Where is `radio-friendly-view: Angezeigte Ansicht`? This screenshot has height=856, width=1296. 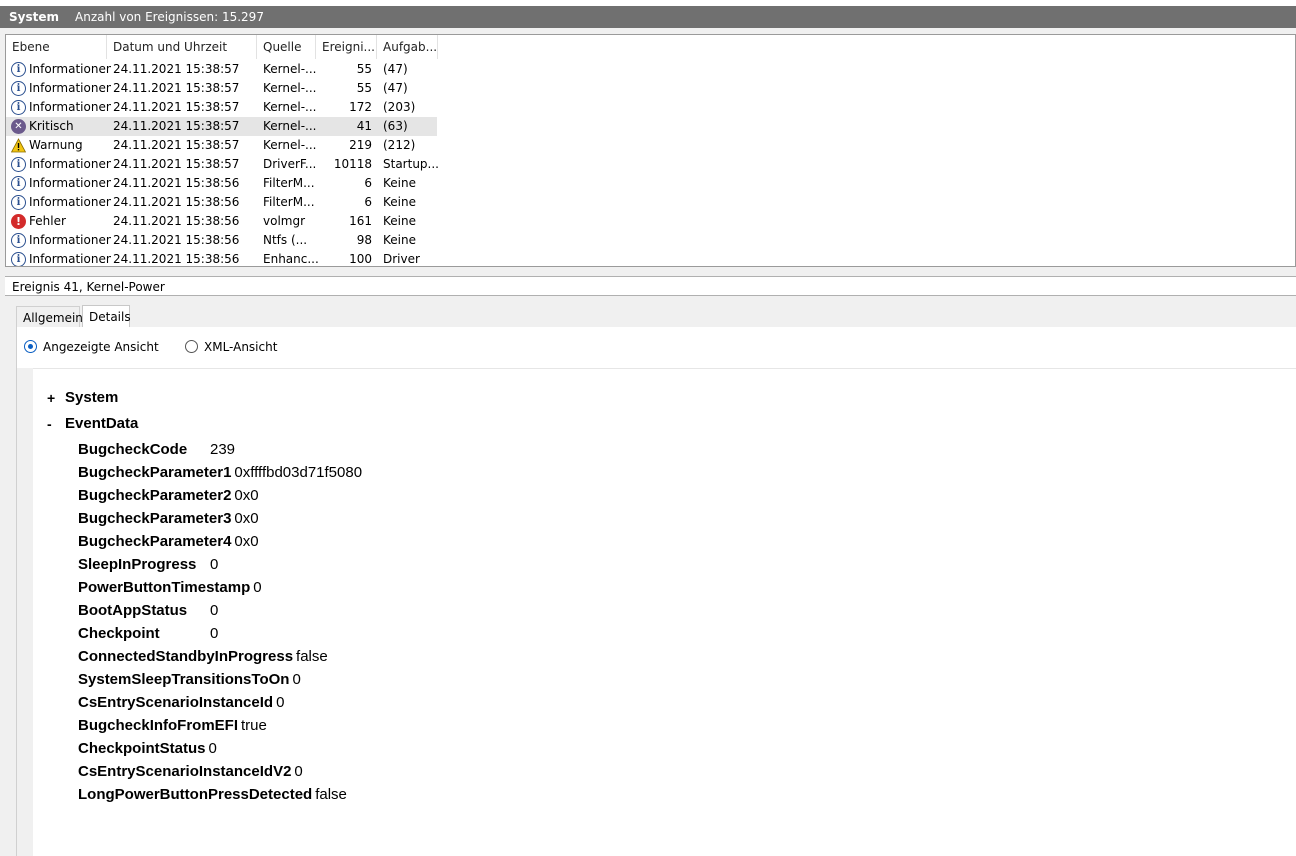 radio-friendly-view: Angezeigte Ansicht is located at coordinates (94, 347).